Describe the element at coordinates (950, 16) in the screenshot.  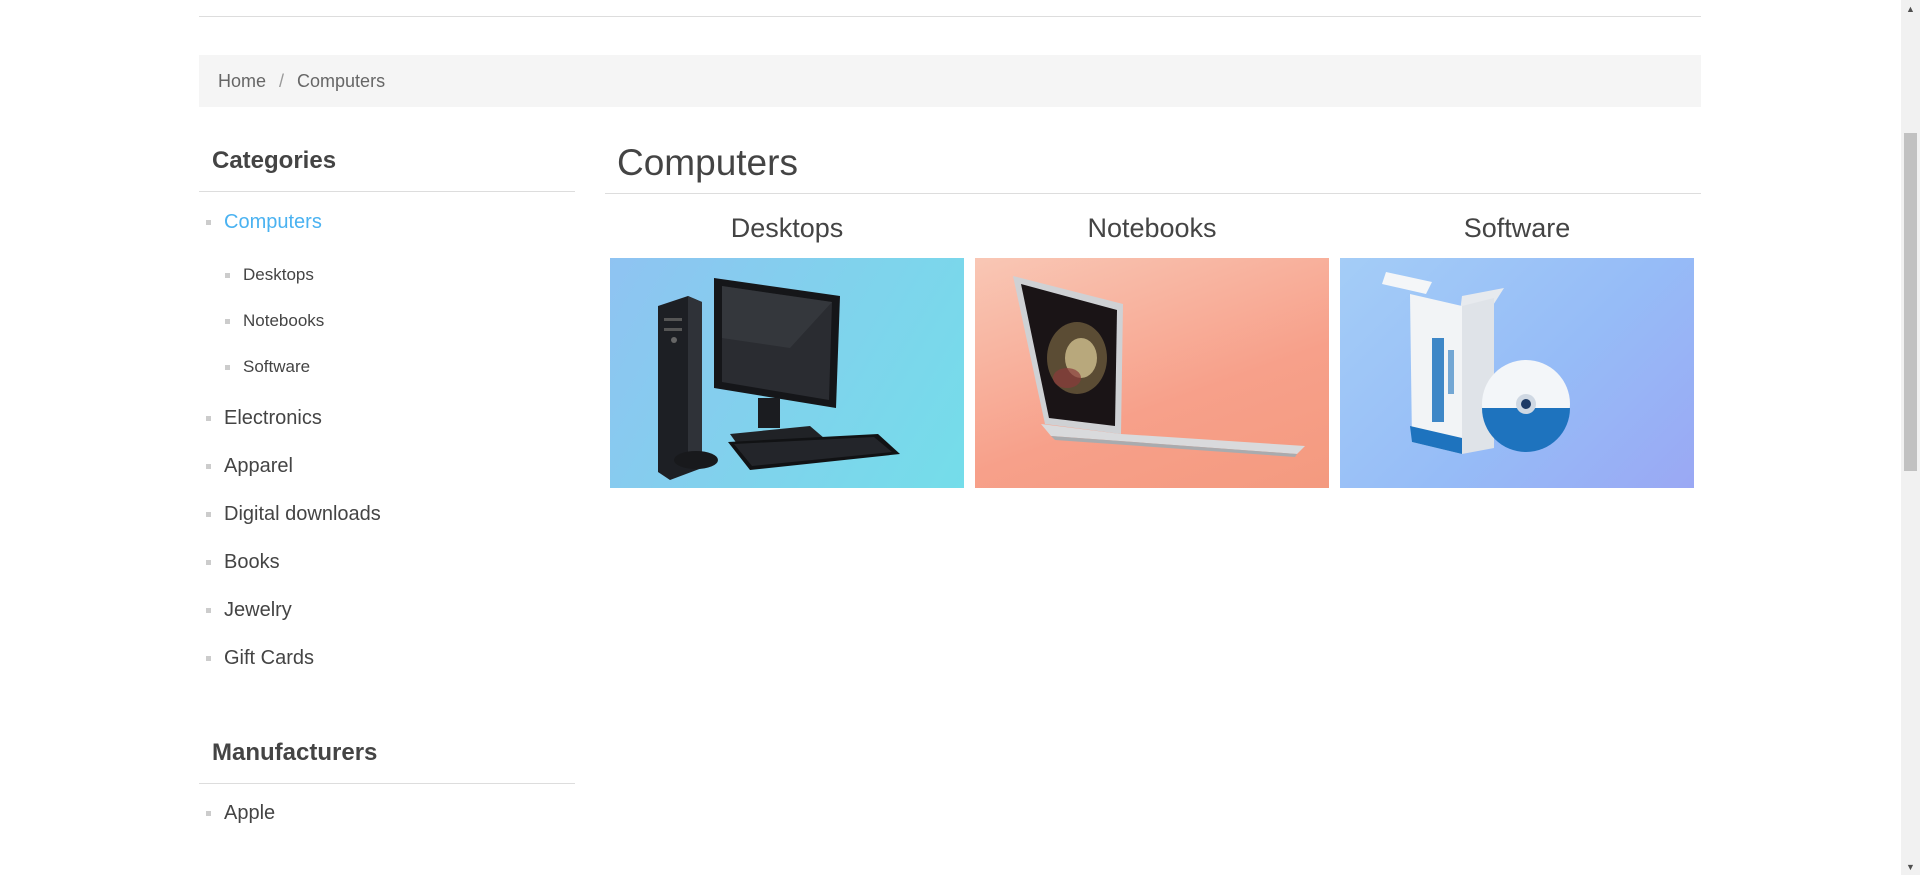
I see `header-divider` at that location.